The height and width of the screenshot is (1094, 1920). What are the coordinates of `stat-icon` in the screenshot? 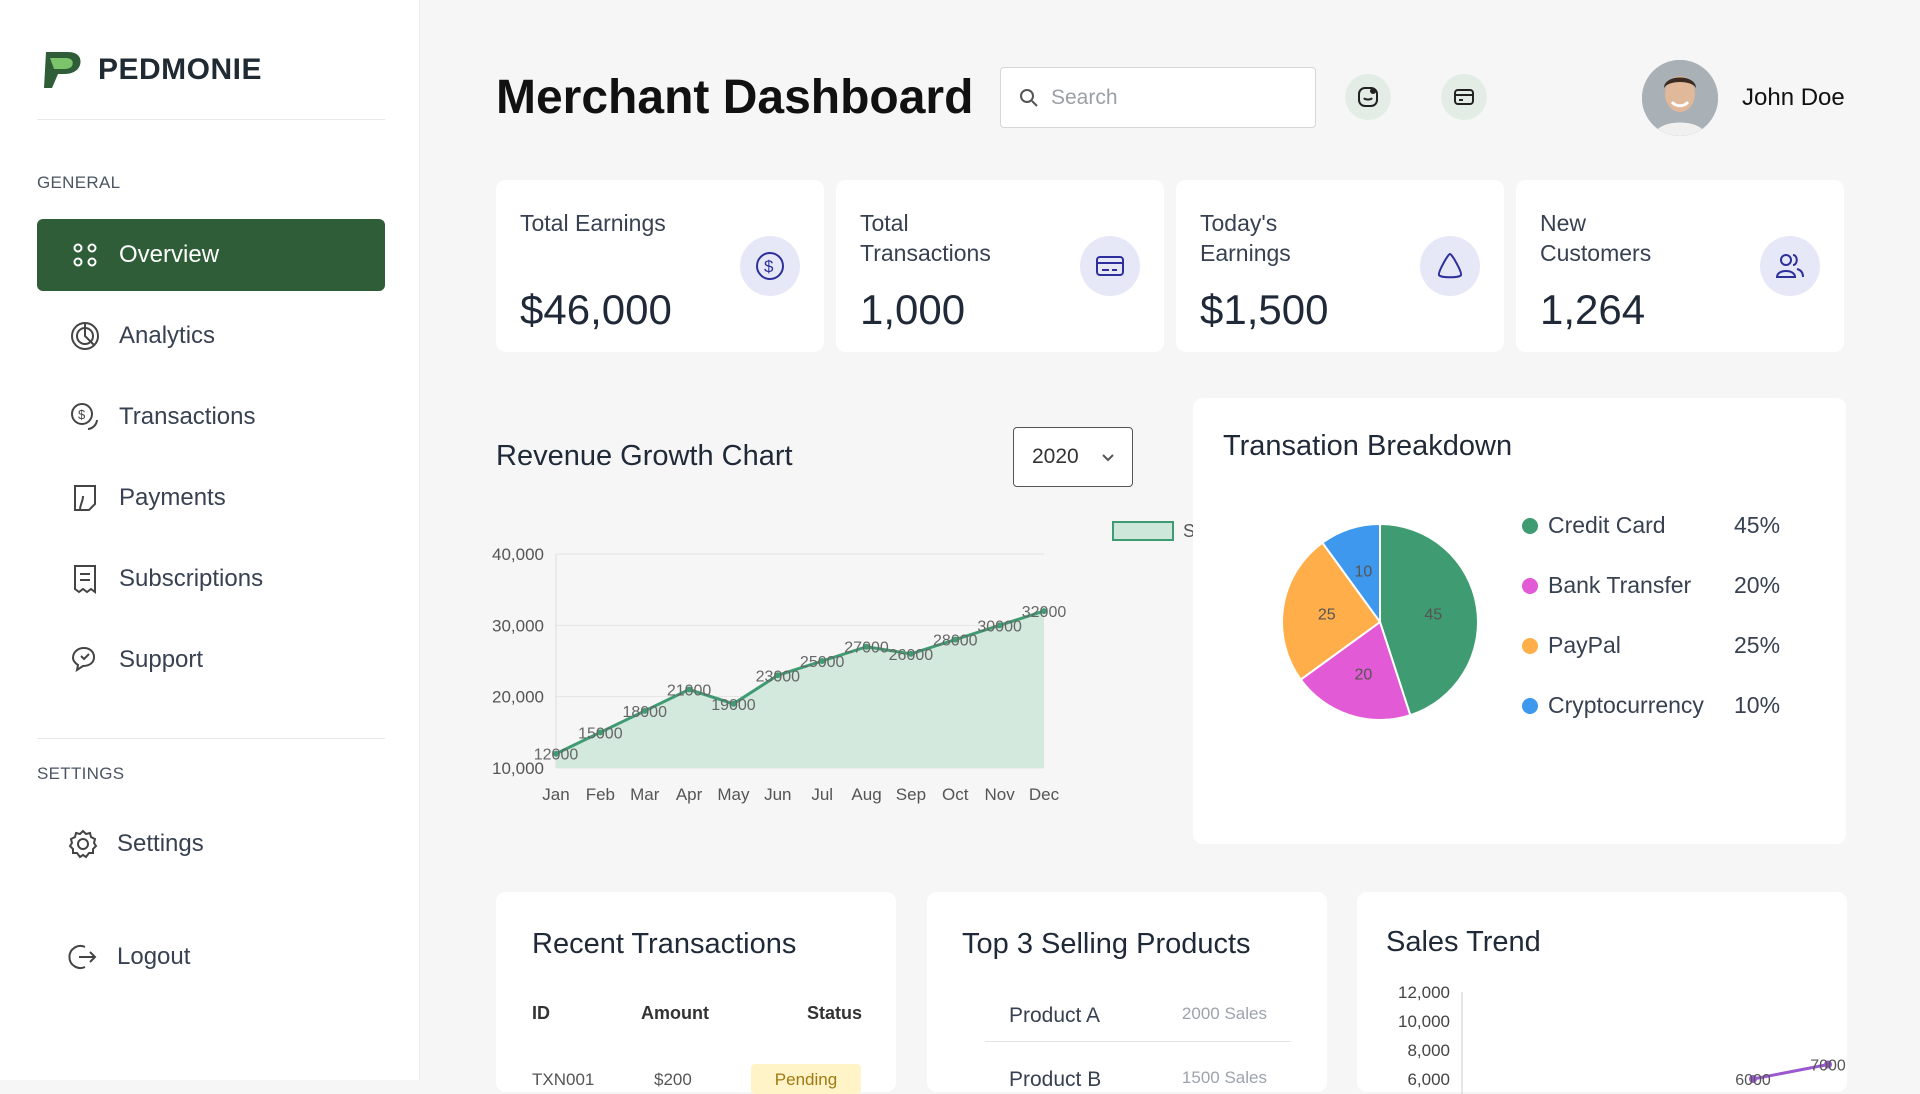 It's located at (1790, 266).